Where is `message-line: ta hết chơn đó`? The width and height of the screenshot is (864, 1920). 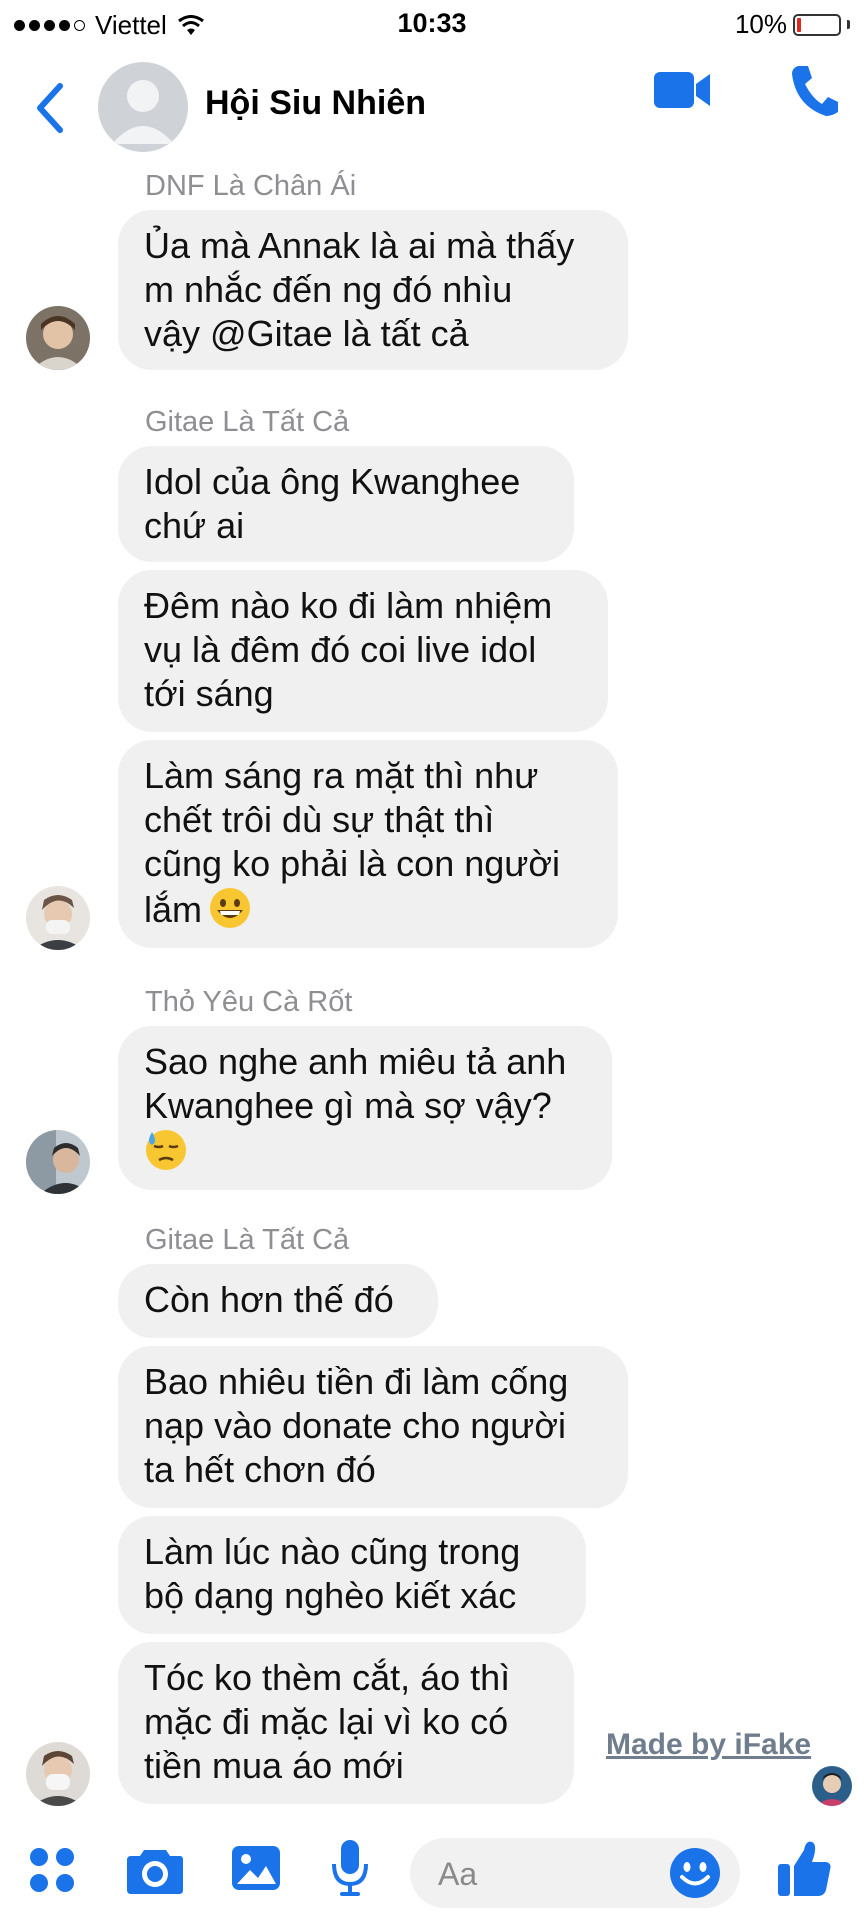
message-line: ta hết chơn đó is located at coordinates (260, 1469).